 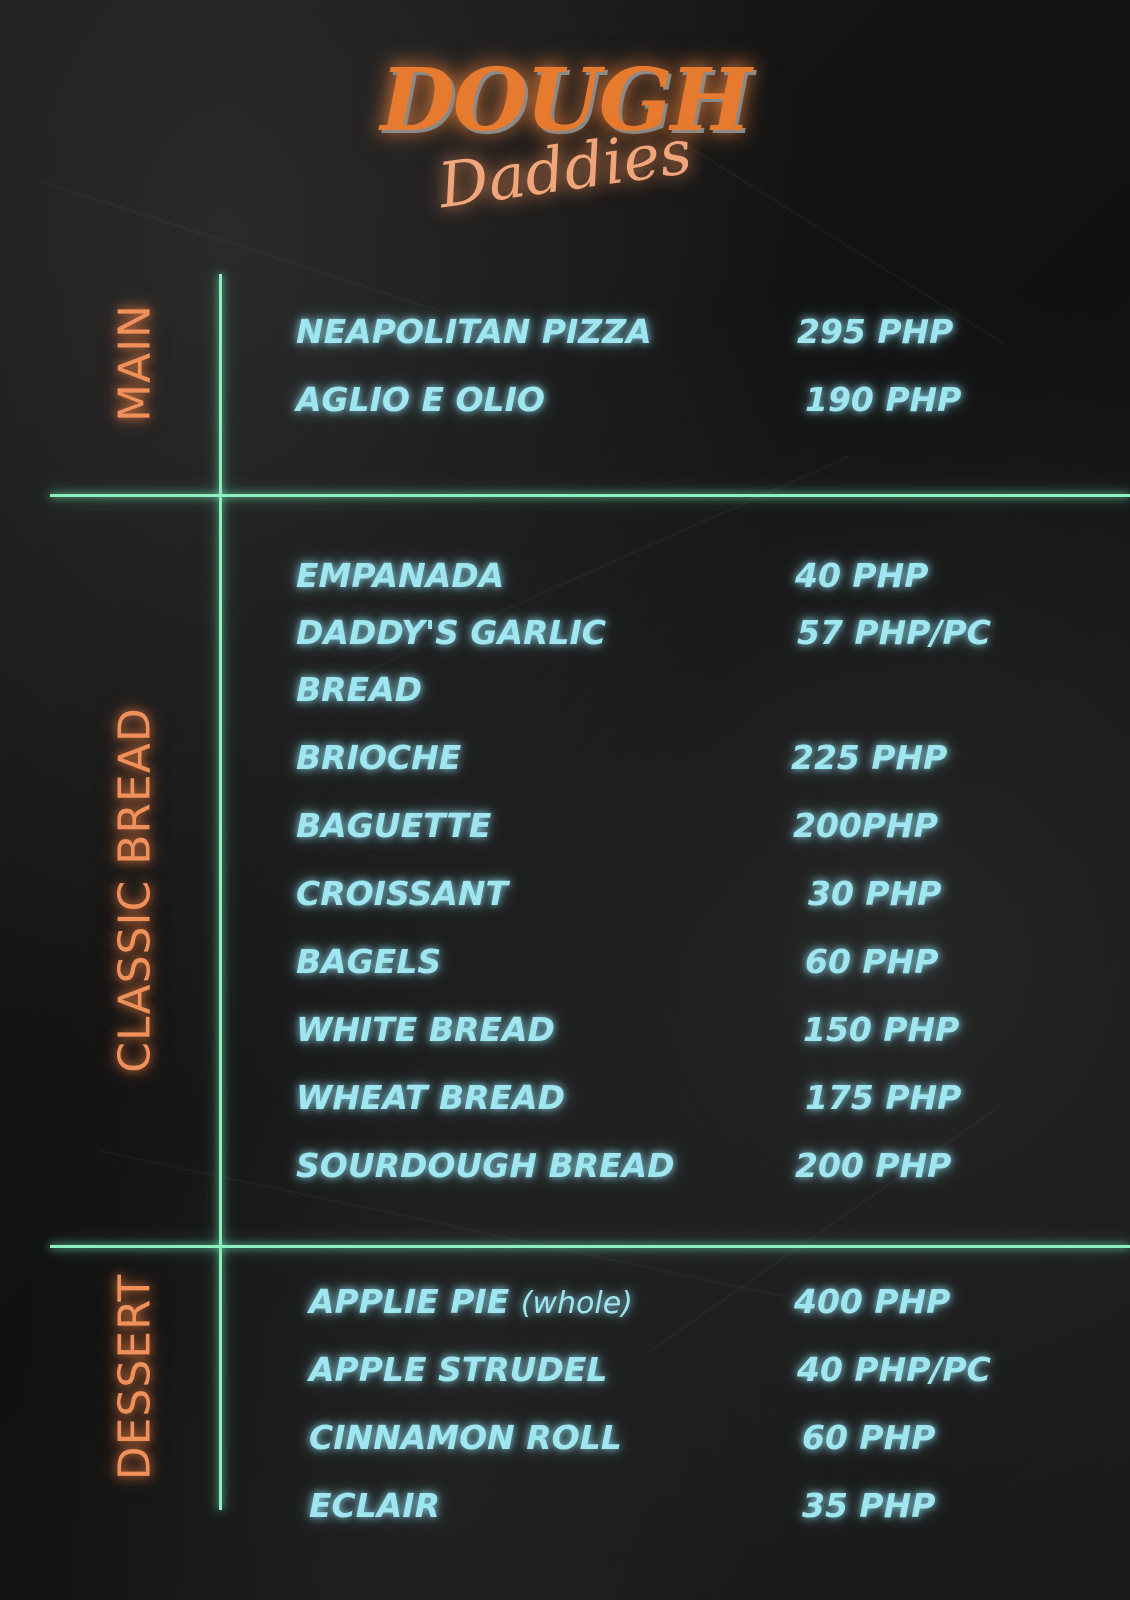 I want to click on item-name: AGLIO E OLIO, so click(x=420, y=399).